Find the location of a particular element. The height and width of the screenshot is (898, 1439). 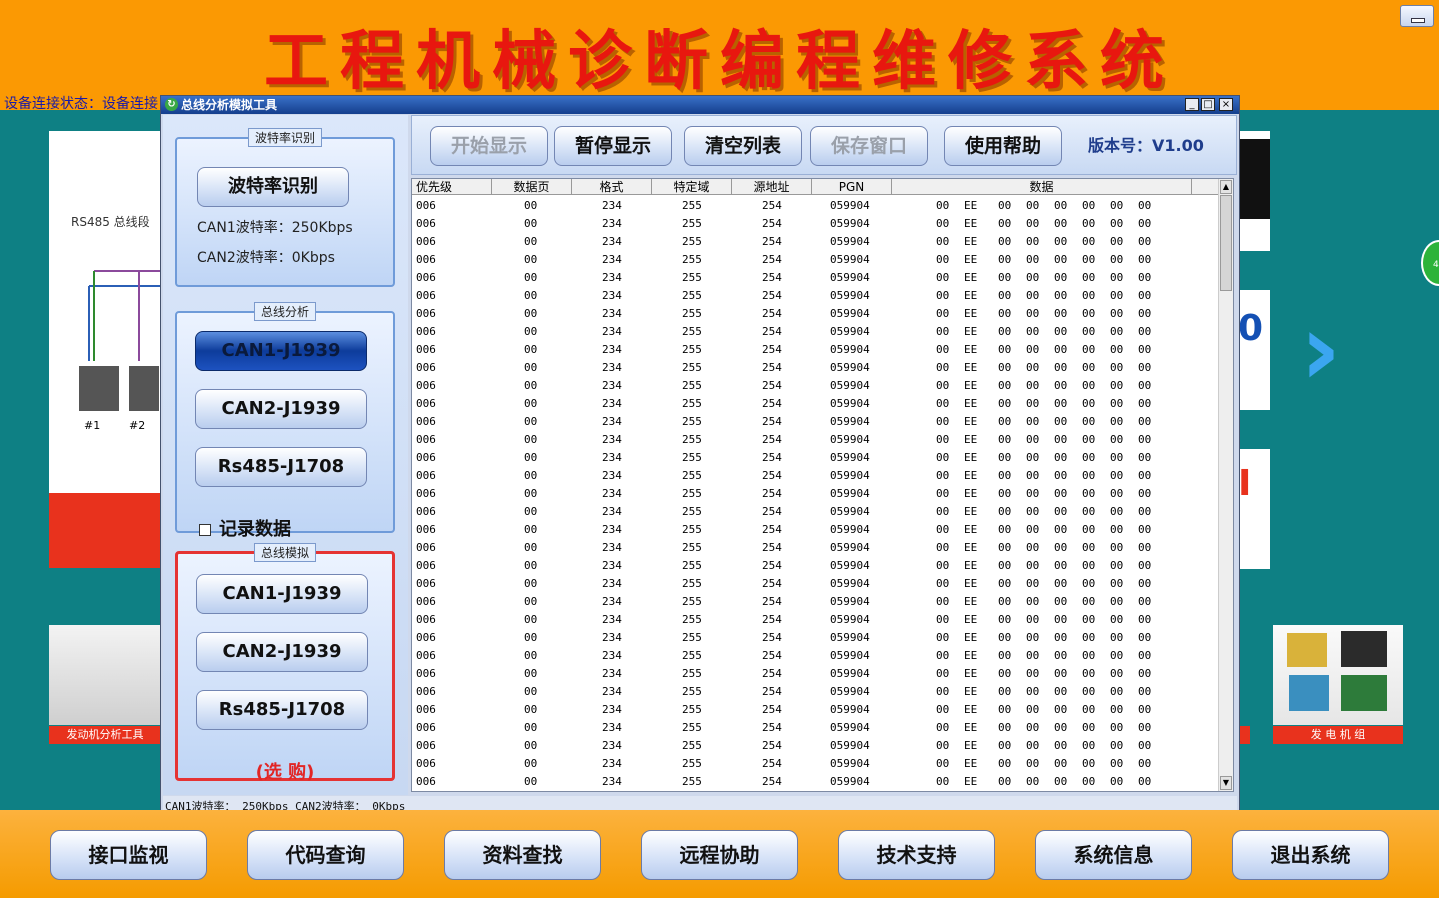

col-specific: 特定域 is located at coordinates (692, 187).